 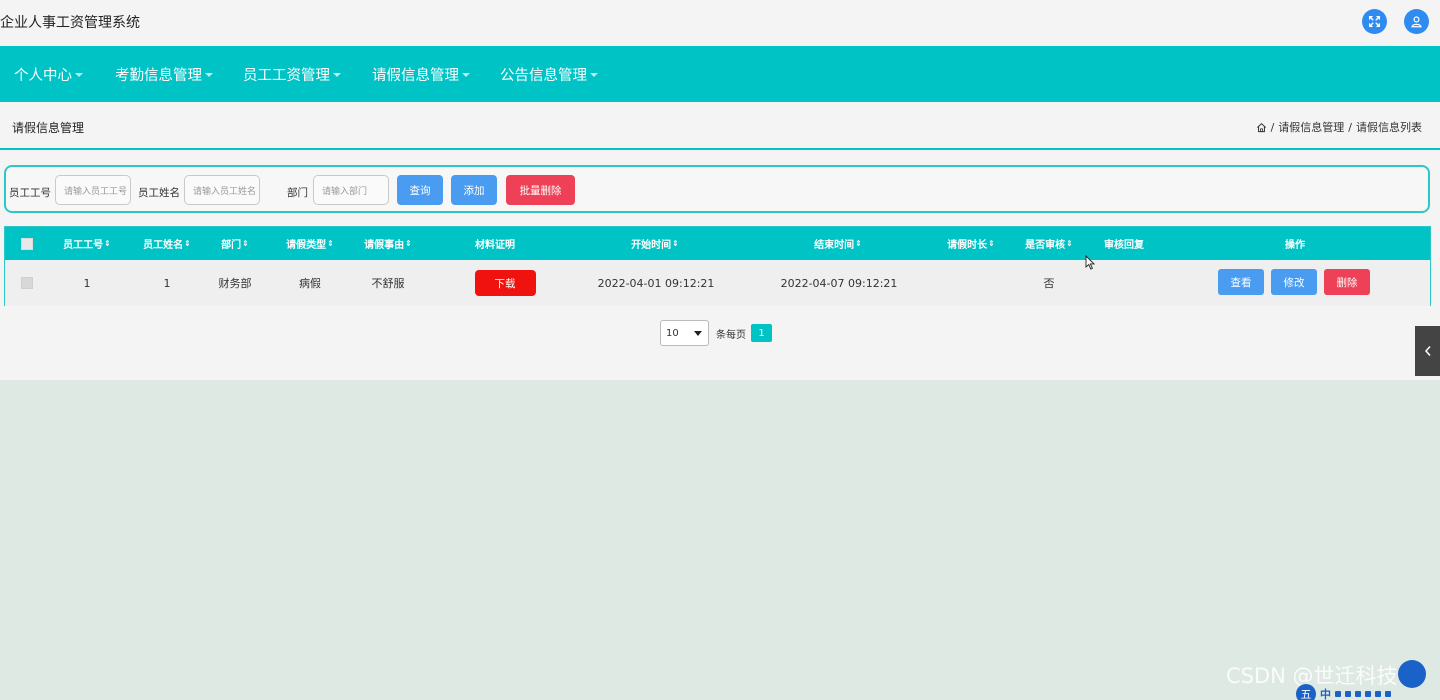 I want to click on col-reason: 请假事由 ⇕, so click(x=388, y=243).